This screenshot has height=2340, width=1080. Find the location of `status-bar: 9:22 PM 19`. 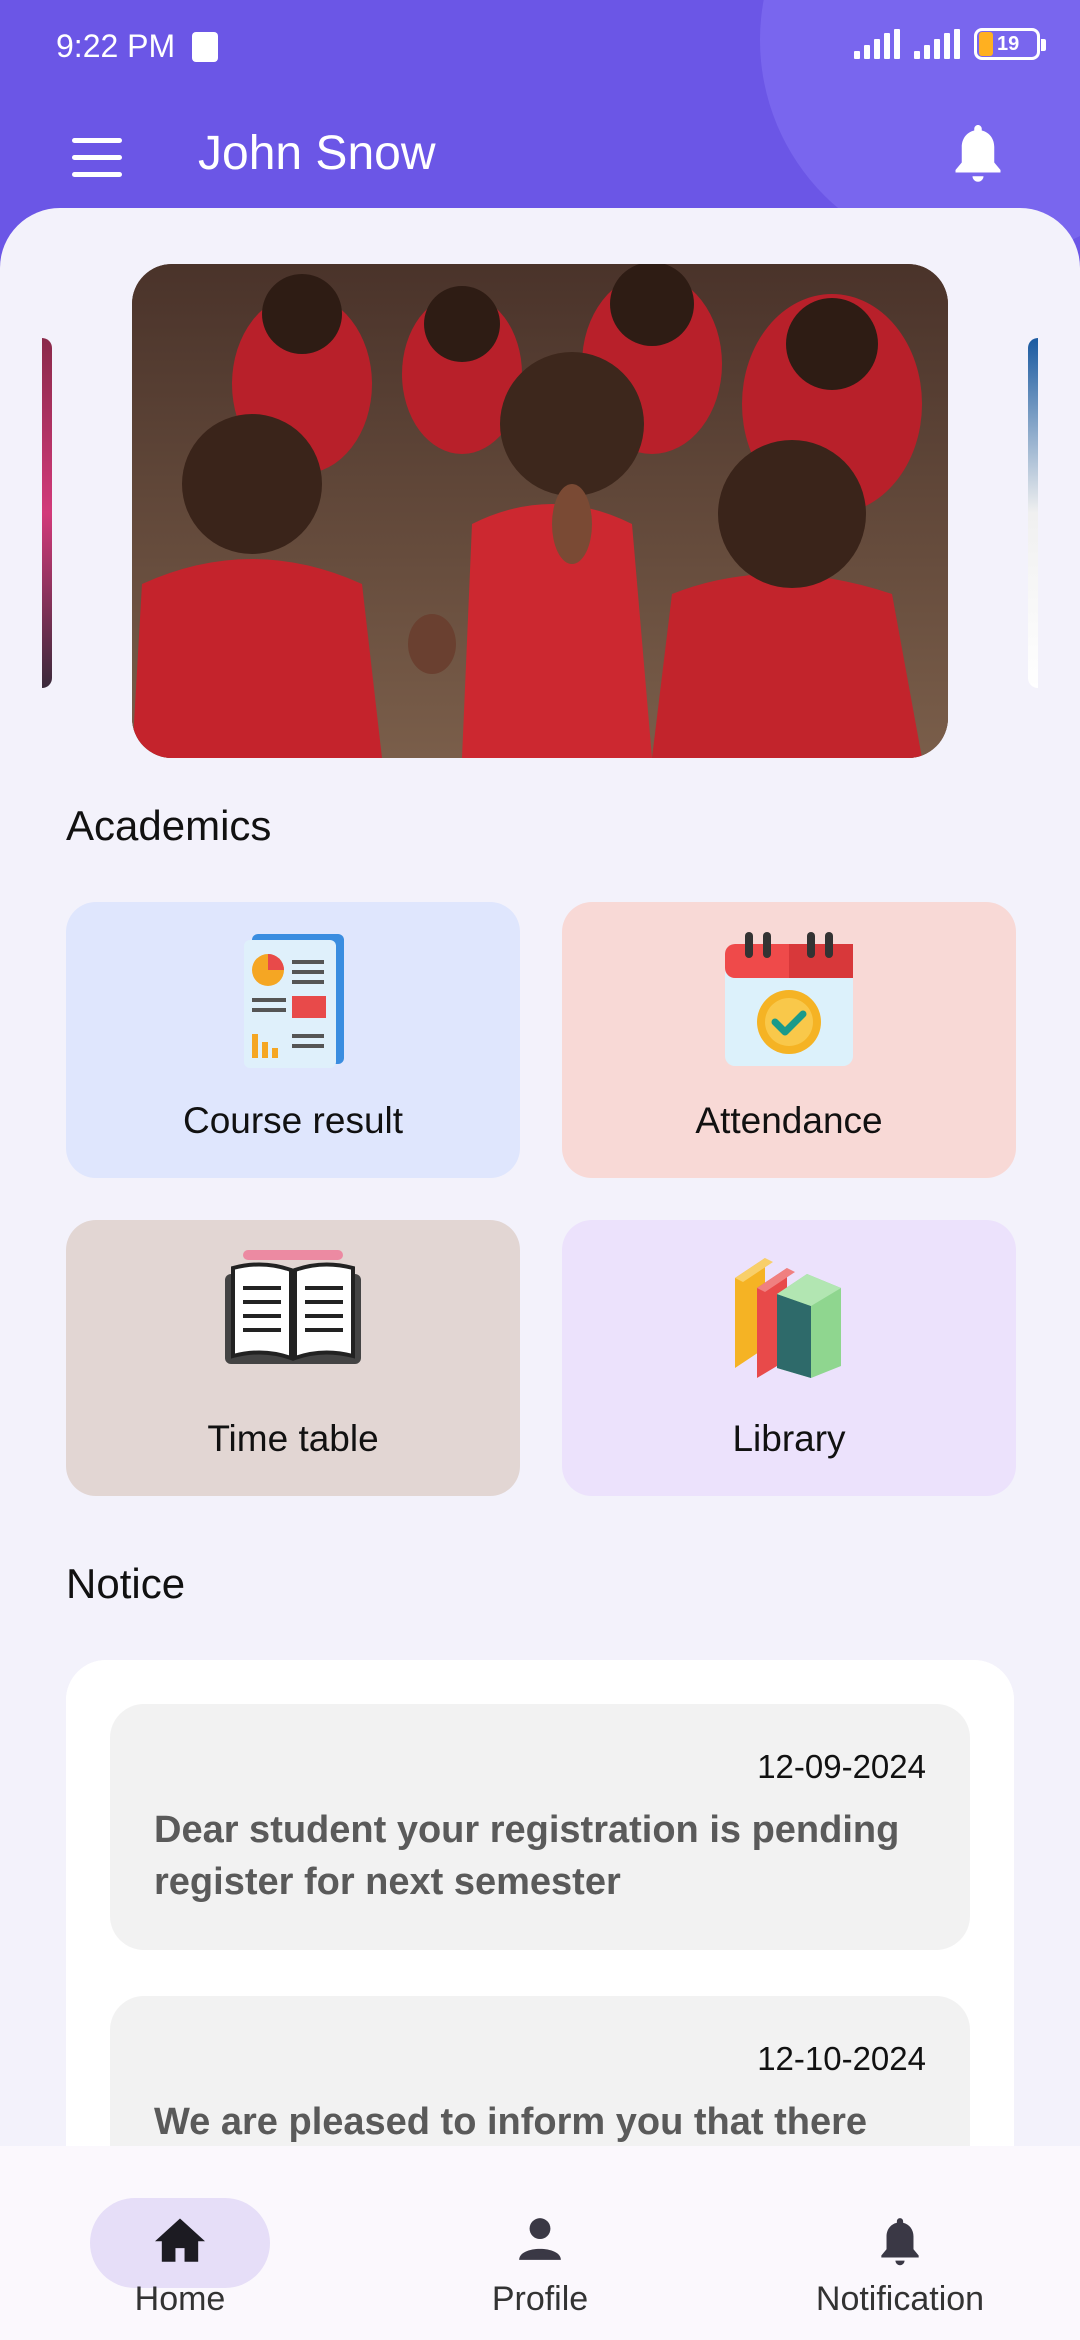

status-bar: 9:22 PM 19 is located at coordinates (540, 48).